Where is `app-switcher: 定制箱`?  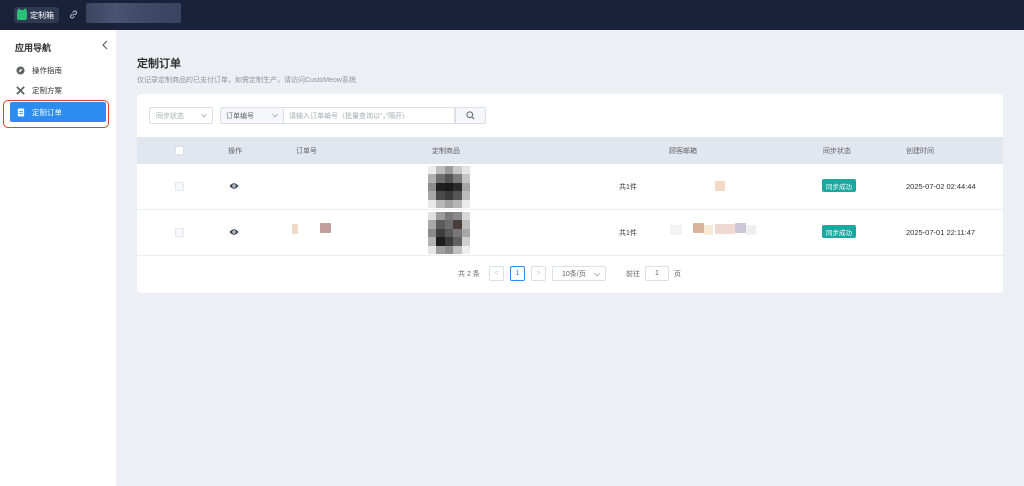 app-switcher: 定制箱 is located at coordinates (36, 15).